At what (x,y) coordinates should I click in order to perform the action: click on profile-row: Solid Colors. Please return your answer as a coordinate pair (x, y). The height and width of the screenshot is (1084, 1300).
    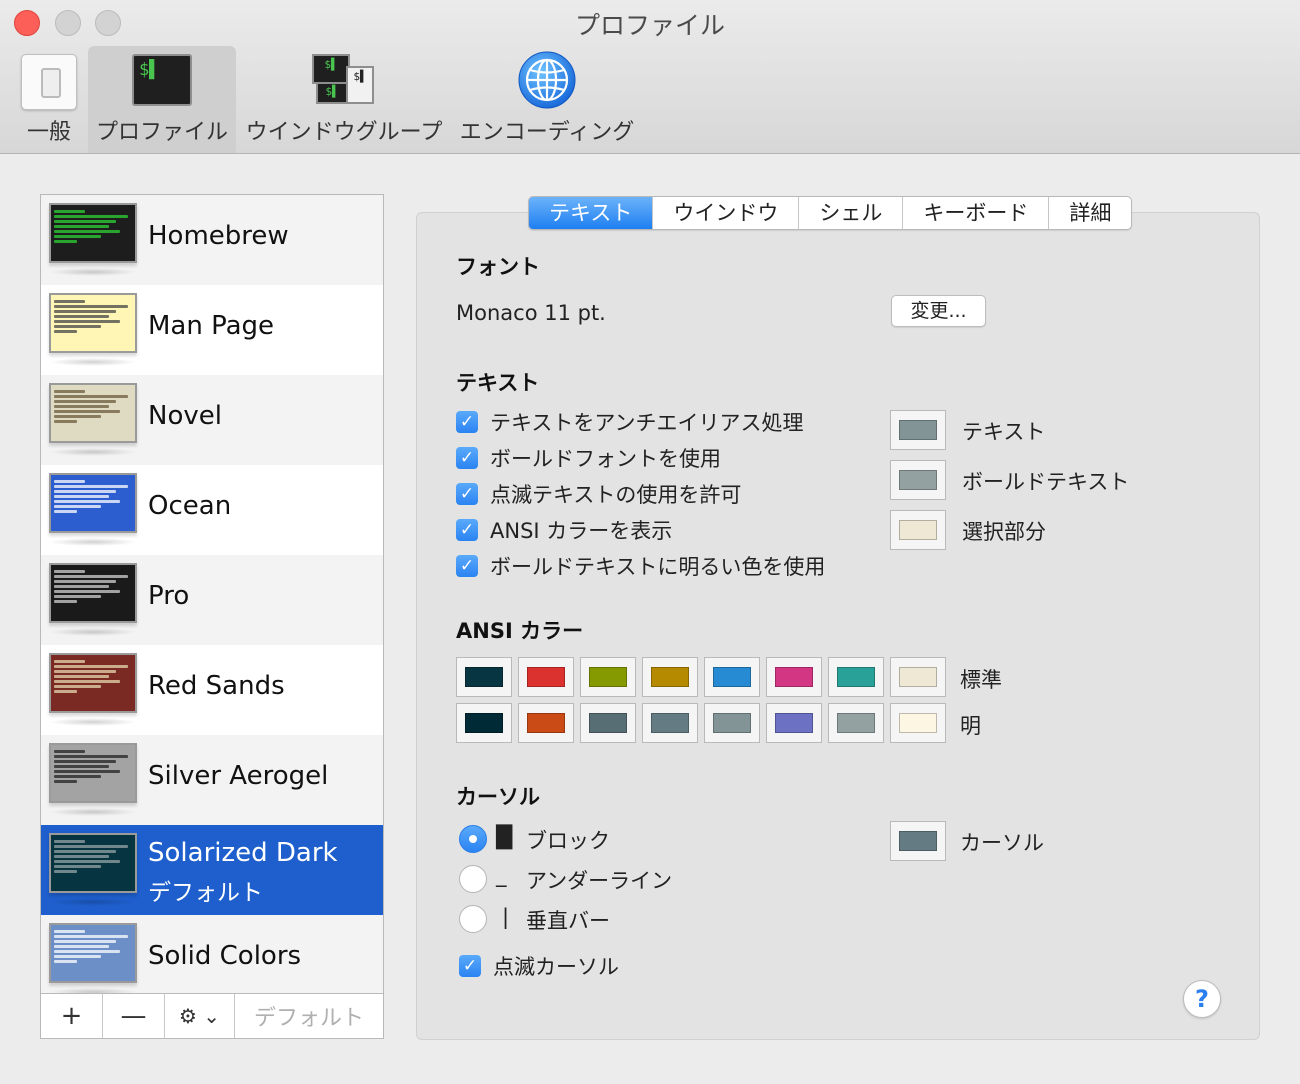
    Looking at the image, I should click on (212, 954).